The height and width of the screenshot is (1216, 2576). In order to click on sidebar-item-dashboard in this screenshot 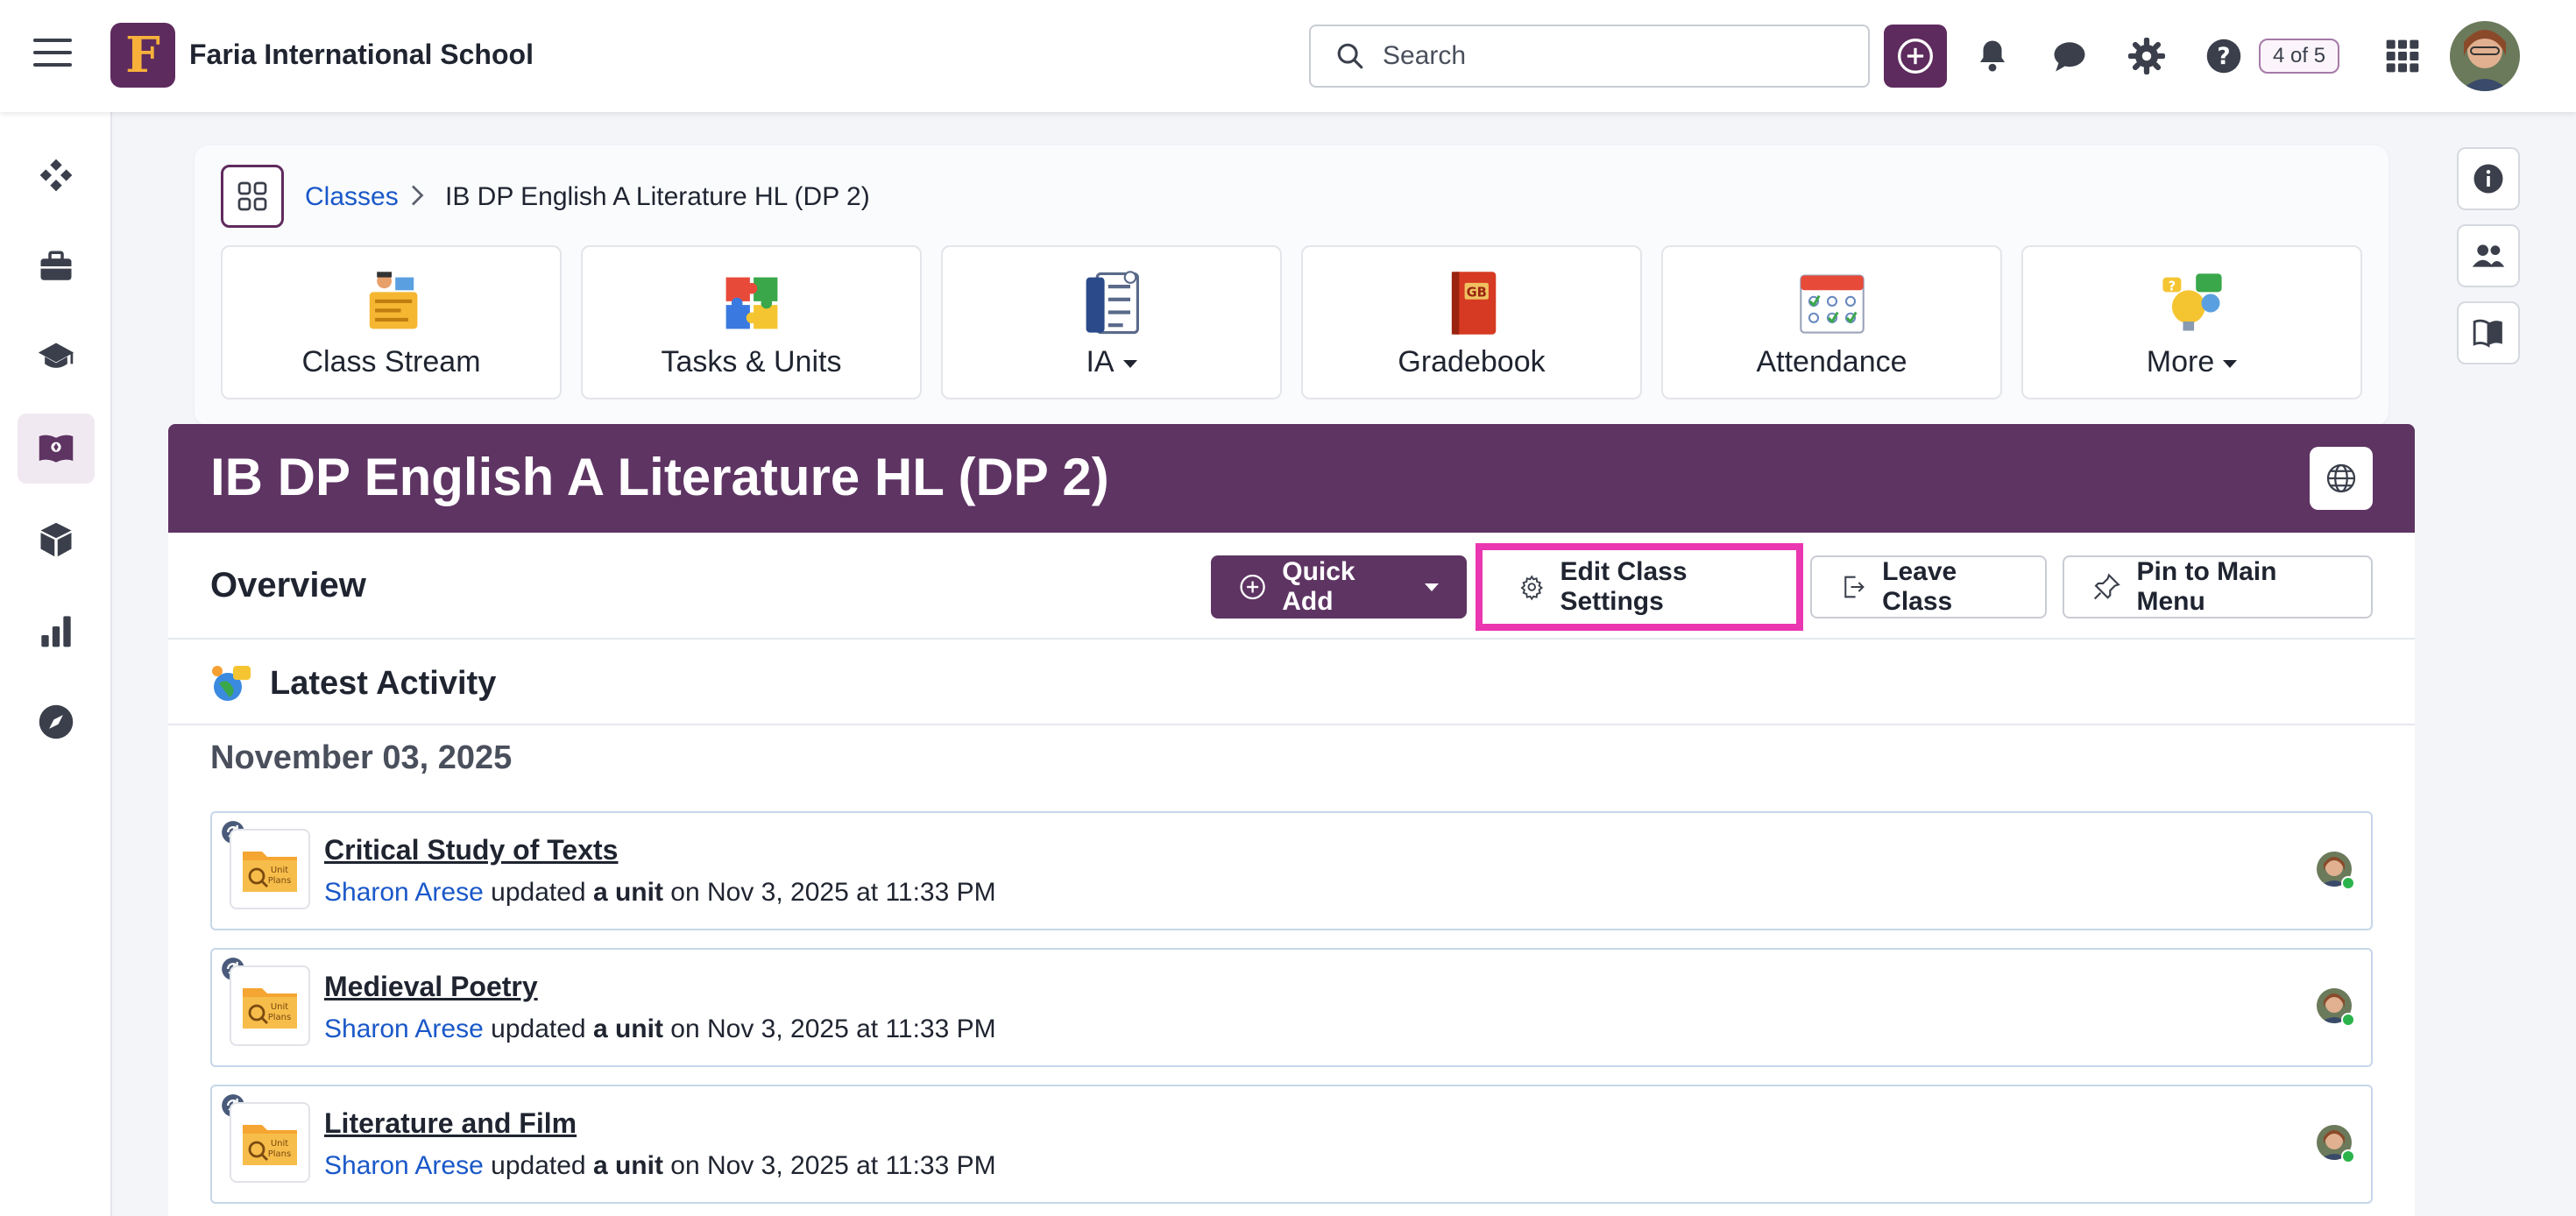, I will do `click(56, 175)`.